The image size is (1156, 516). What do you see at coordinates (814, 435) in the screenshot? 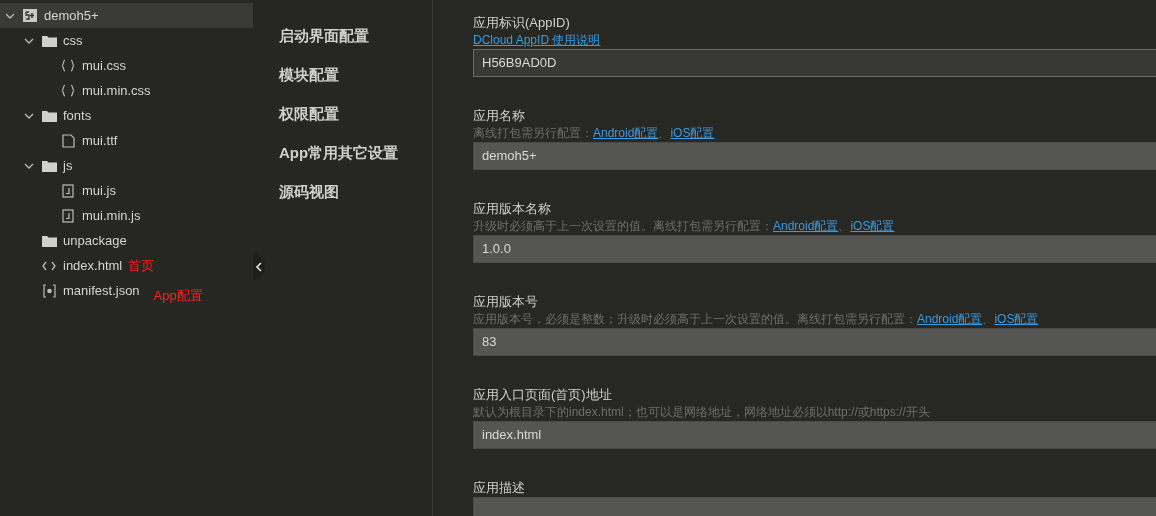
I see `text-field: index.html` at bounding box center [814, 435].